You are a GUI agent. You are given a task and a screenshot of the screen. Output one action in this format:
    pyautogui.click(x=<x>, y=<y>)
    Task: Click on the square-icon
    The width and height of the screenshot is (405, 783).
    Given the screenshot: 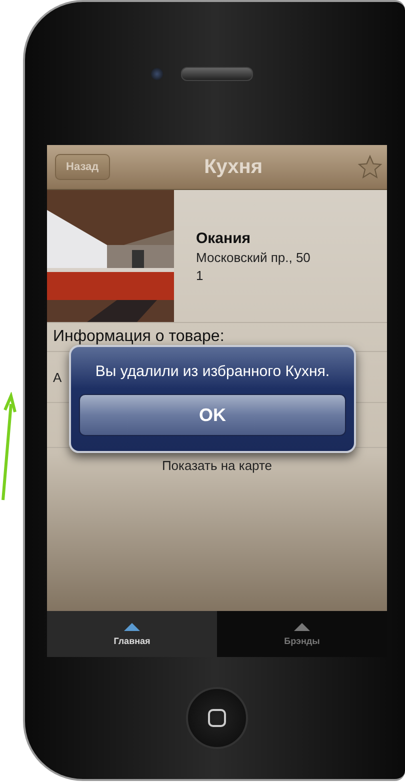 What is the action you would take?
    pyautogui.click(x=217, y=718)
    